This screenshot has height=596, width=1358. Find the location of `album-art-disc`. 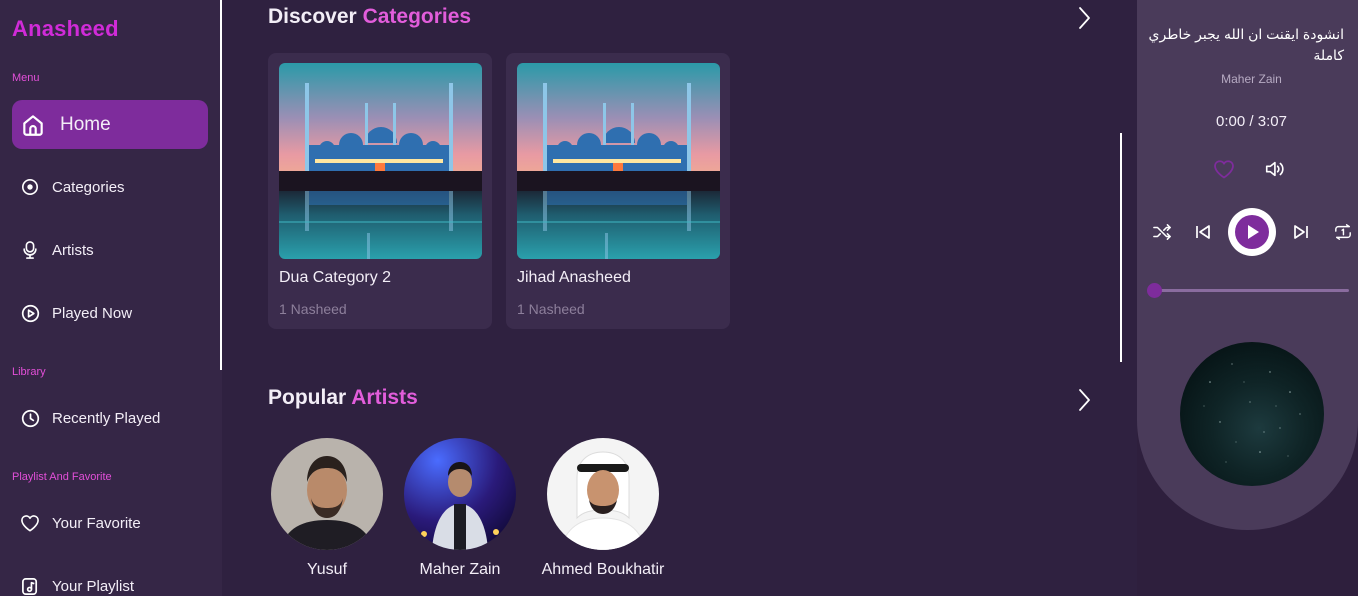

album-art-disc is located at coordinates (1252, 414).